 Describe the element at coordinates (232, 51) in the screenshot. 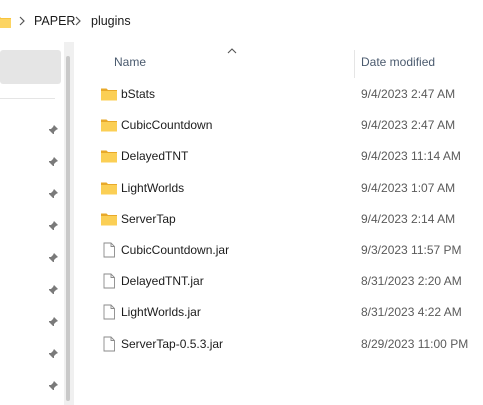

I see `sort-ascending-icon` at that location.